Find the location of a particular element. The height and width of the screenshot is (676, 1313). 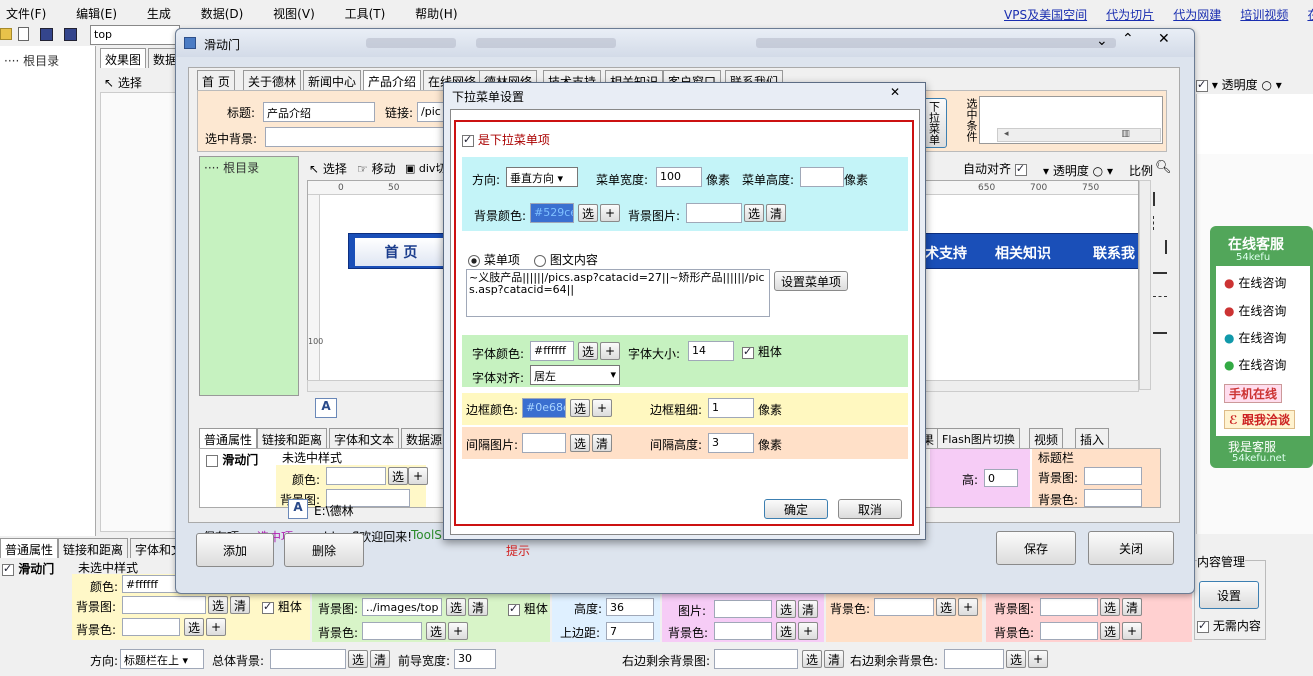

content-setting-button: 设置 is located at coordinates (1229, 595).